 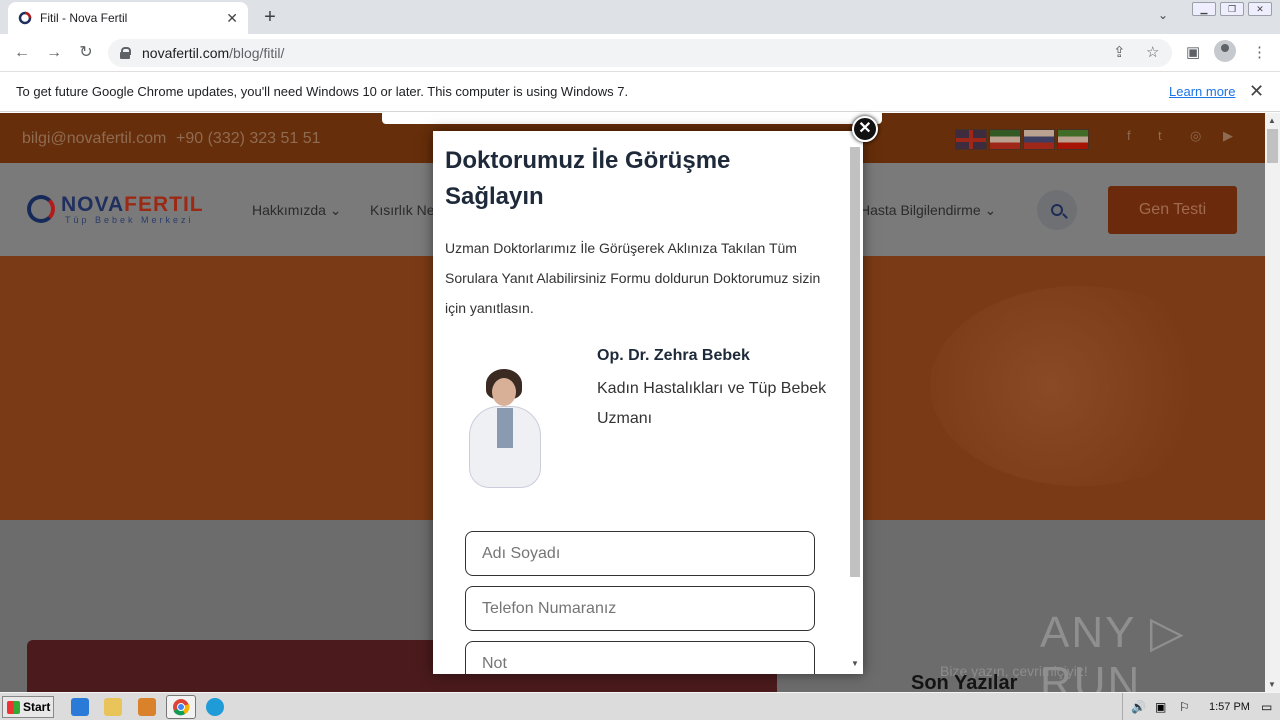 What do you see at coordinates (1184, 707) in the screenshot?
I see `action-center-flag-icon: ⚐` at bounding box center [1184, 707].